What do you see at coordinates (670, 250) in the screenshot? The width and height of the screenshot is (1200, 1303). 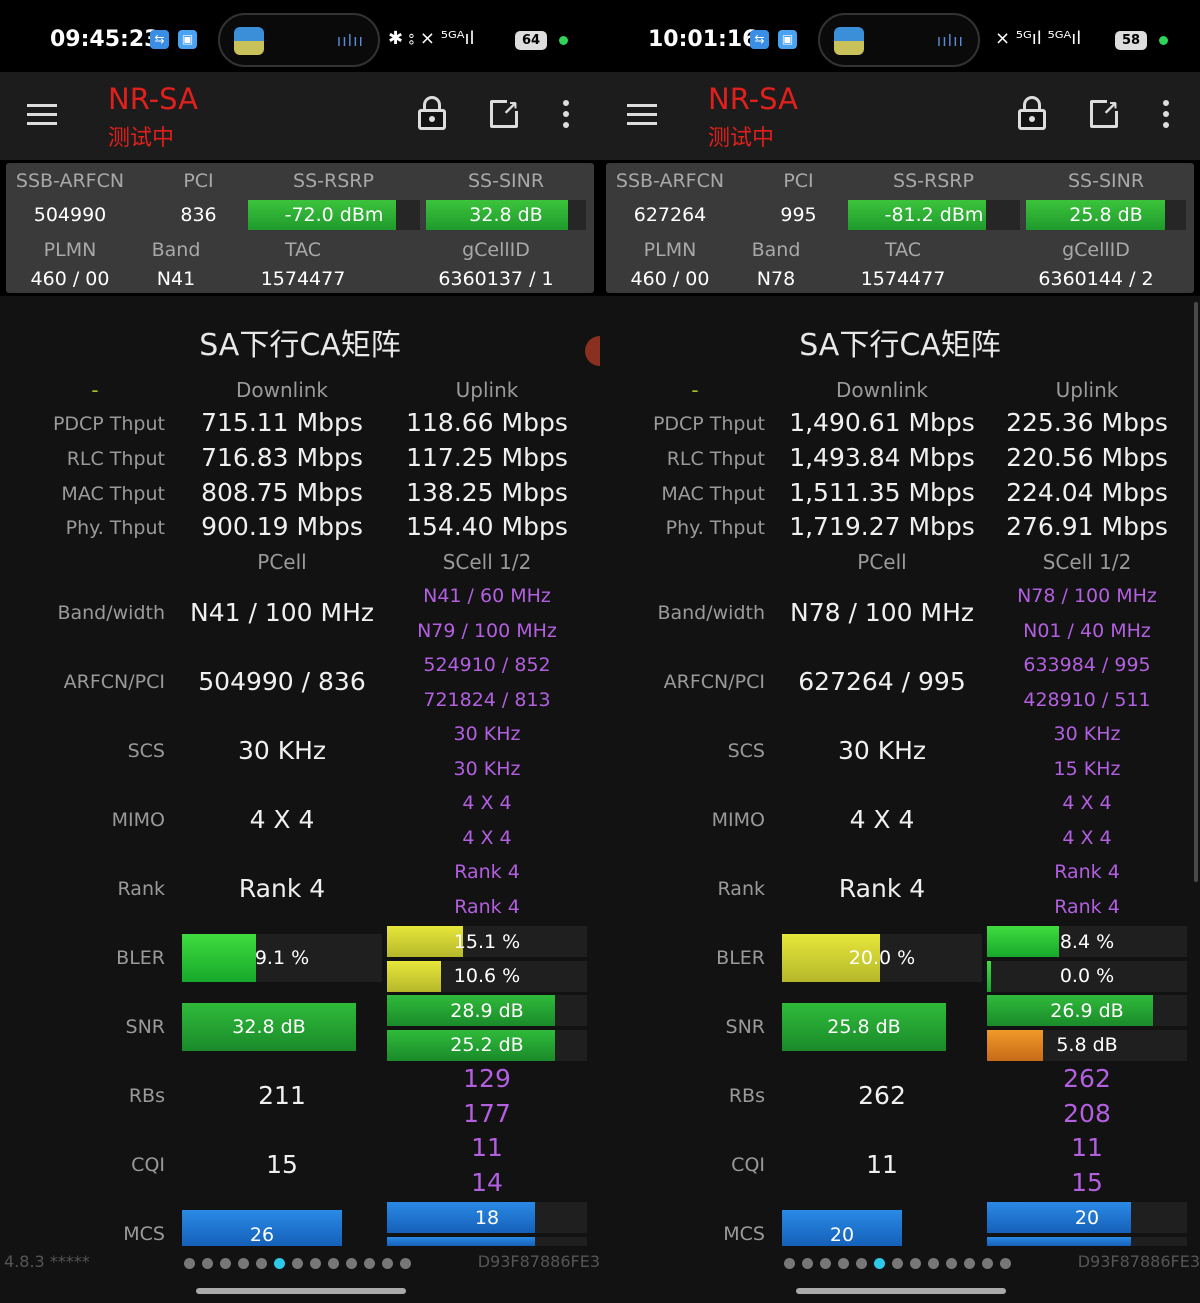 I see `label-plmn: PLMN` at bounding box center [670, 250].